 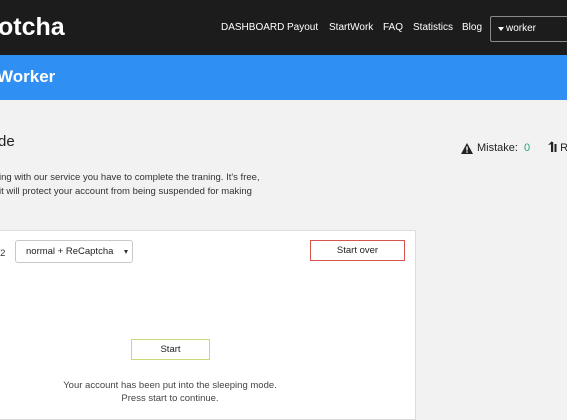 I want to click on reward-counter: R, so click(x=557, y=148).